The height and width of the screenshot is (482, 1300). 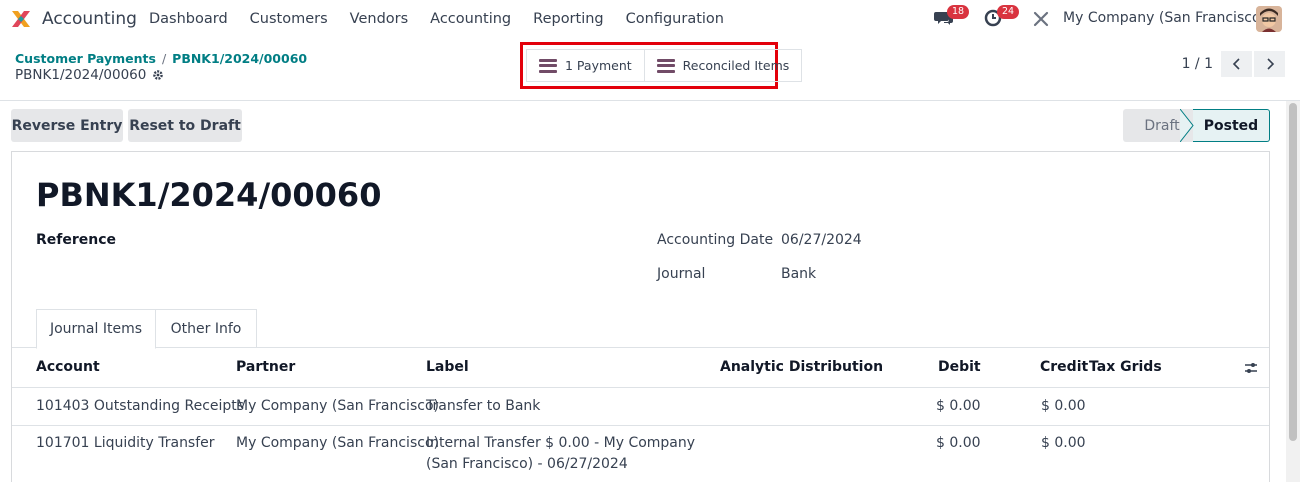 I want to click on record-name: PBNK1/2024/00060, so click(x=81, y=75).